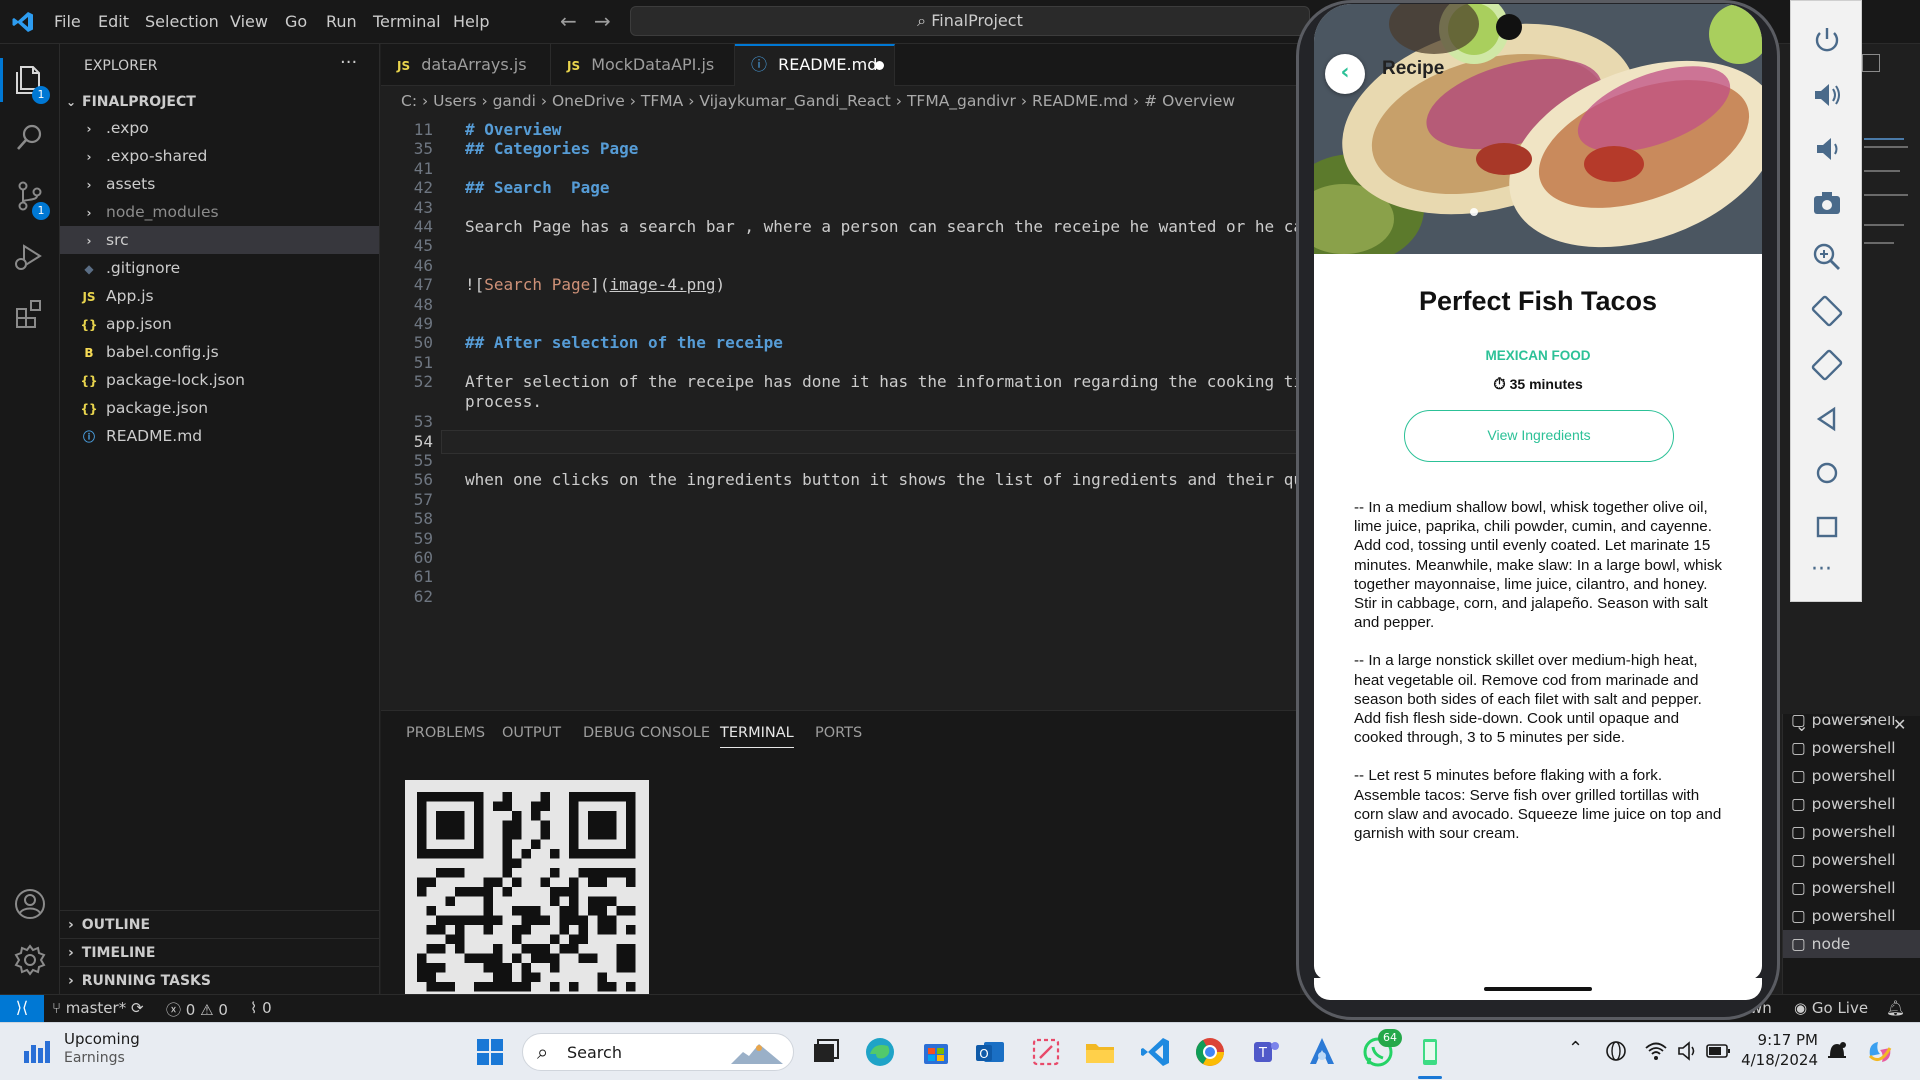  I want to click on breadcrumb-item: gandi, so click(514, 101).